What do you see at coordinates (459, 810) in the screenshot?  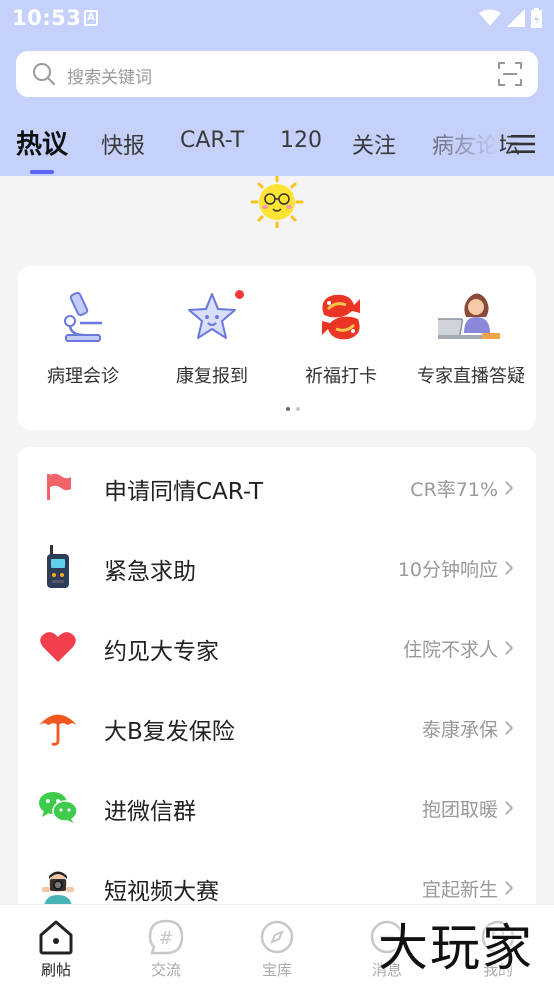 I see `list-item-subtitle: 抱团取暖` at bounding box center [459, 810].